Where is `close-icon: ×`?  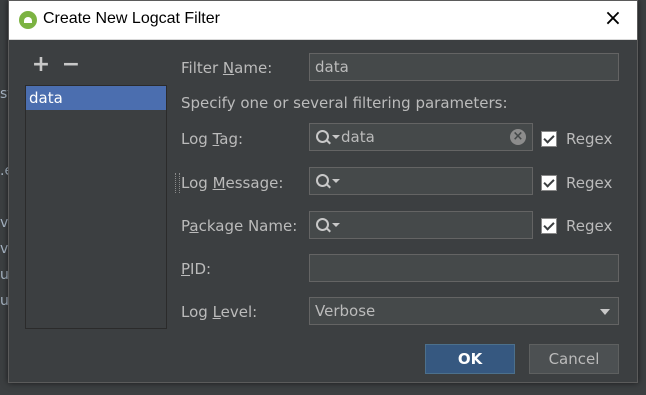 close-icon: × is located at coordinates (613, 19).